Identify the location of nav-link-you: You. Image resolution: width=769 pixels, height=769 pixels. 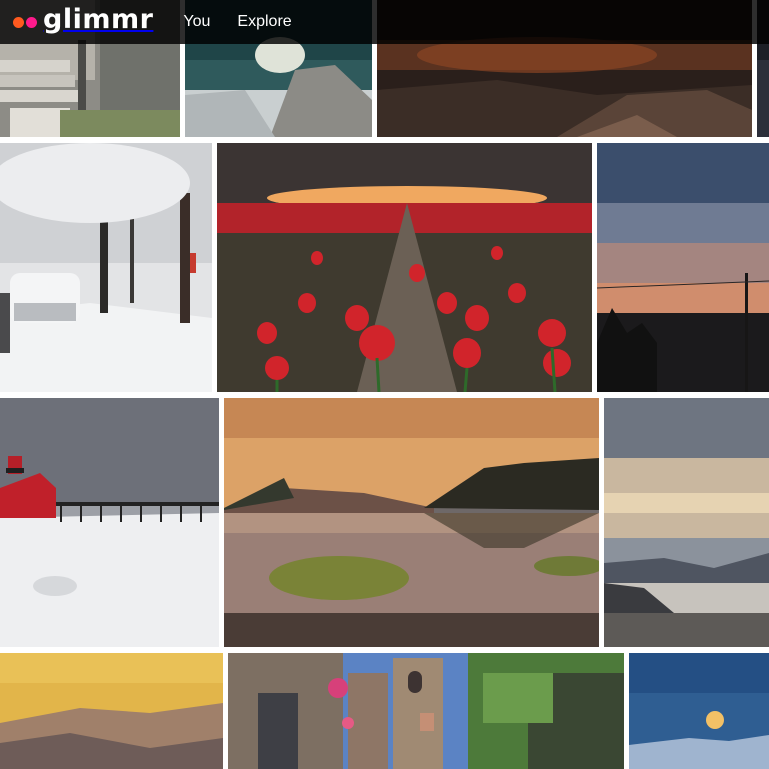
(196, 22).